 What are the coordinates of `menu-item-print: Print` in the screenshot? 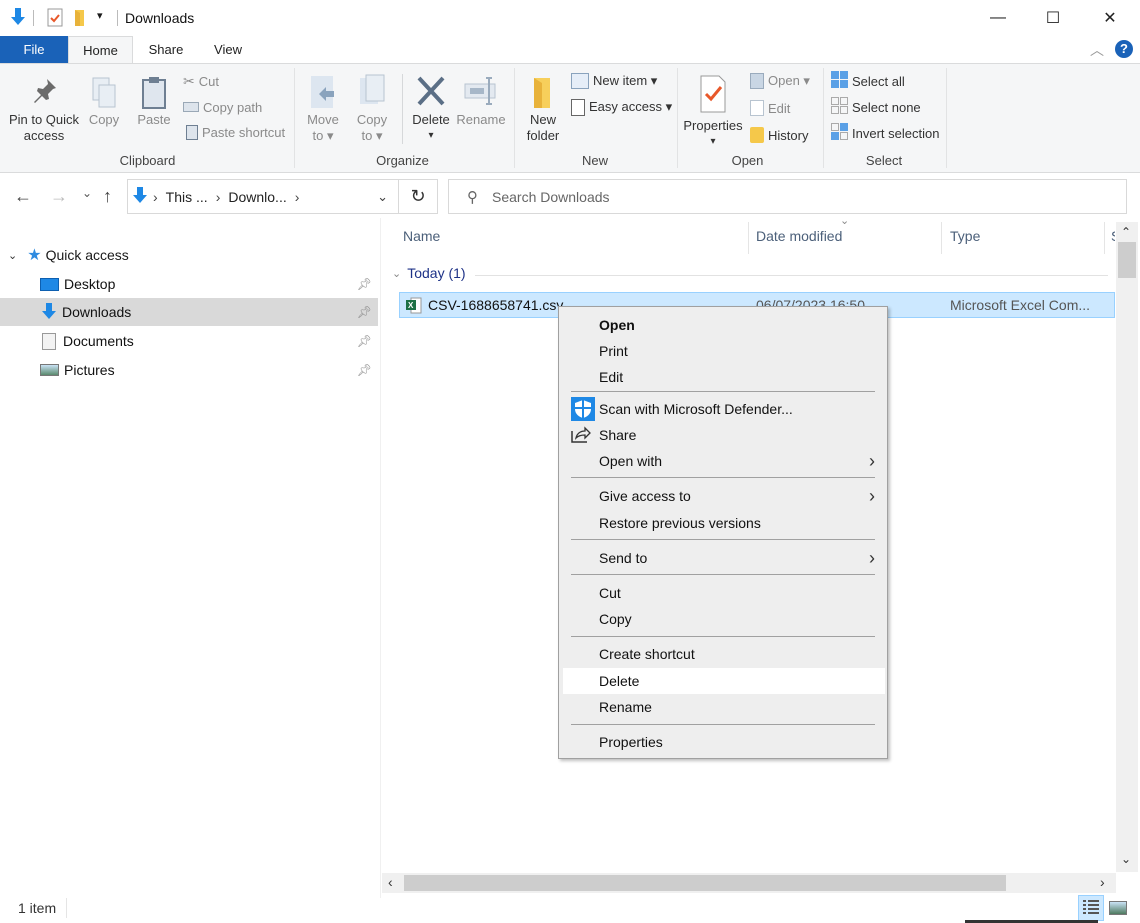 It's located at (723, 351).